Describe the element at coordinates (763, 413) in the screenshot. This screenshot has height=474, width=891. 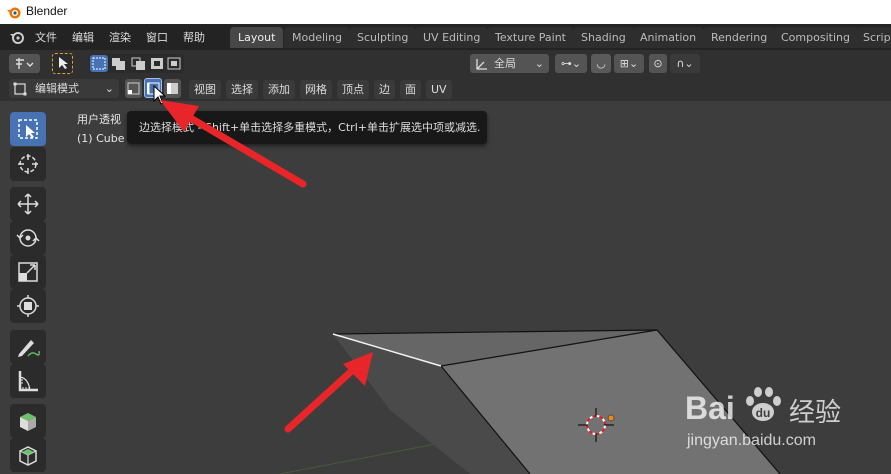
I see `paw-logo-text: du` at that location.